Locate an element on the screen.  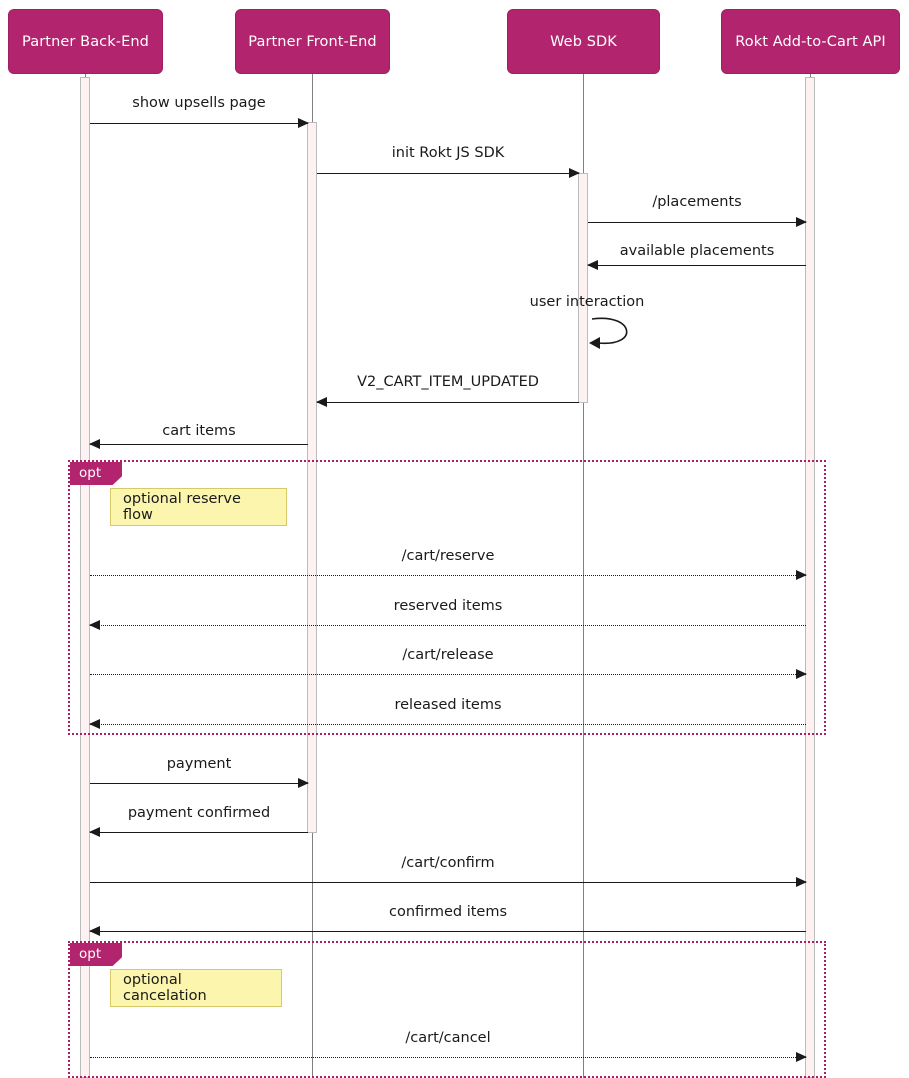
message-label-placements: /placements is located at coordinates (697, 202).